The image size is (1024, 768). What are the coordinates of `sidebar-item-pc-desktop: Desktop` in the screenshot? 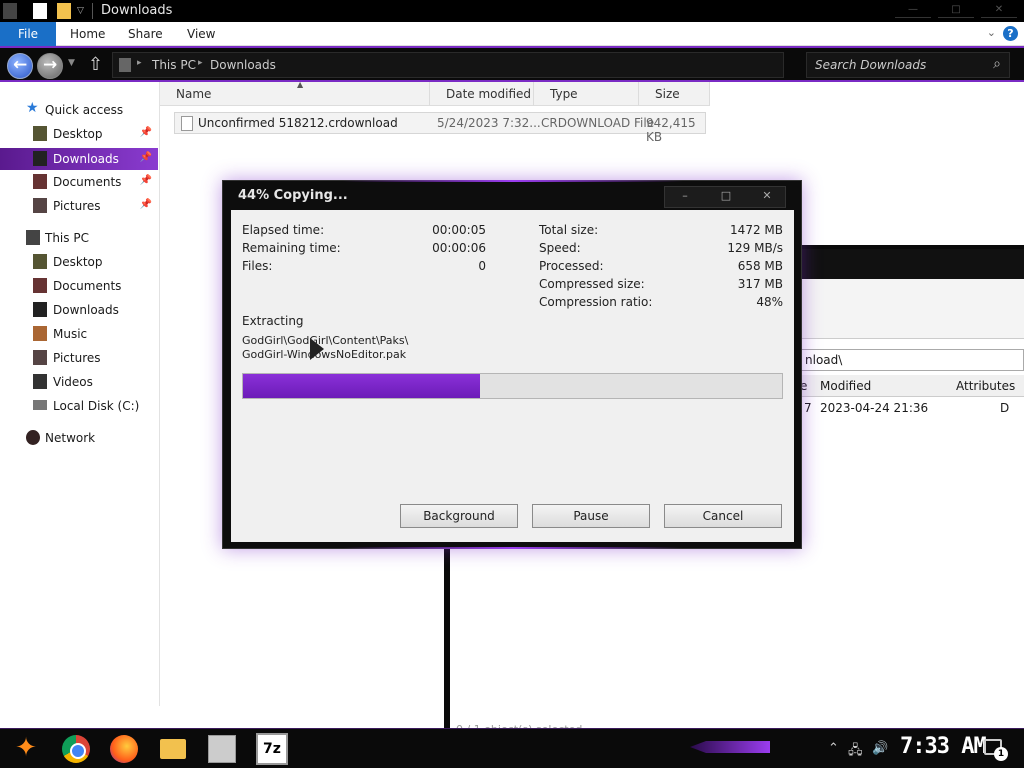 It's located at (79, 262).